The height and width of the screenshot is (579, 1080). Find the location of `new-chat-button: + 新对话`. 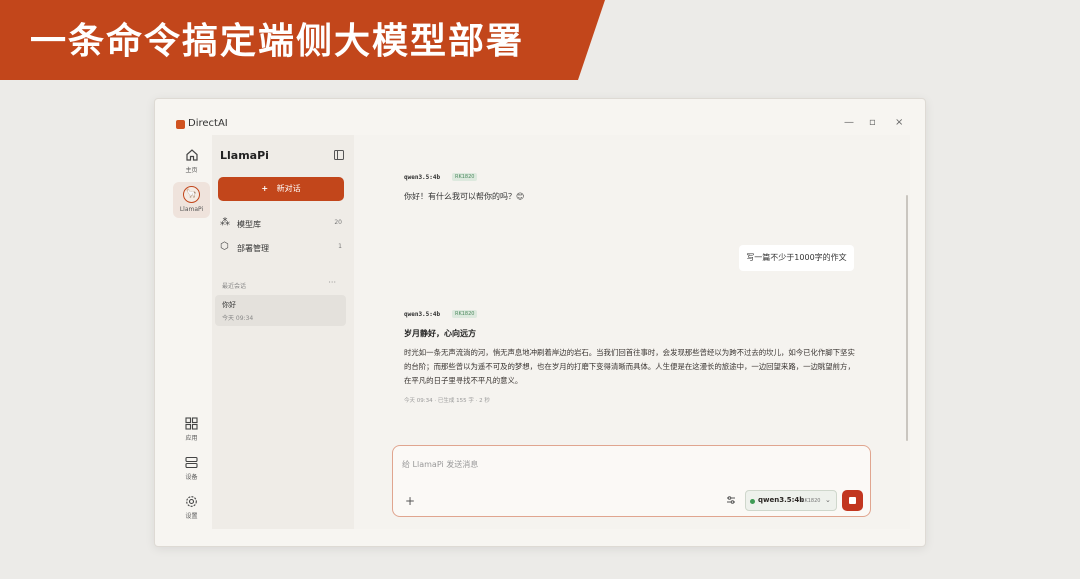

new-chat-button: + 新对话 is located at coordinates (281, 189).